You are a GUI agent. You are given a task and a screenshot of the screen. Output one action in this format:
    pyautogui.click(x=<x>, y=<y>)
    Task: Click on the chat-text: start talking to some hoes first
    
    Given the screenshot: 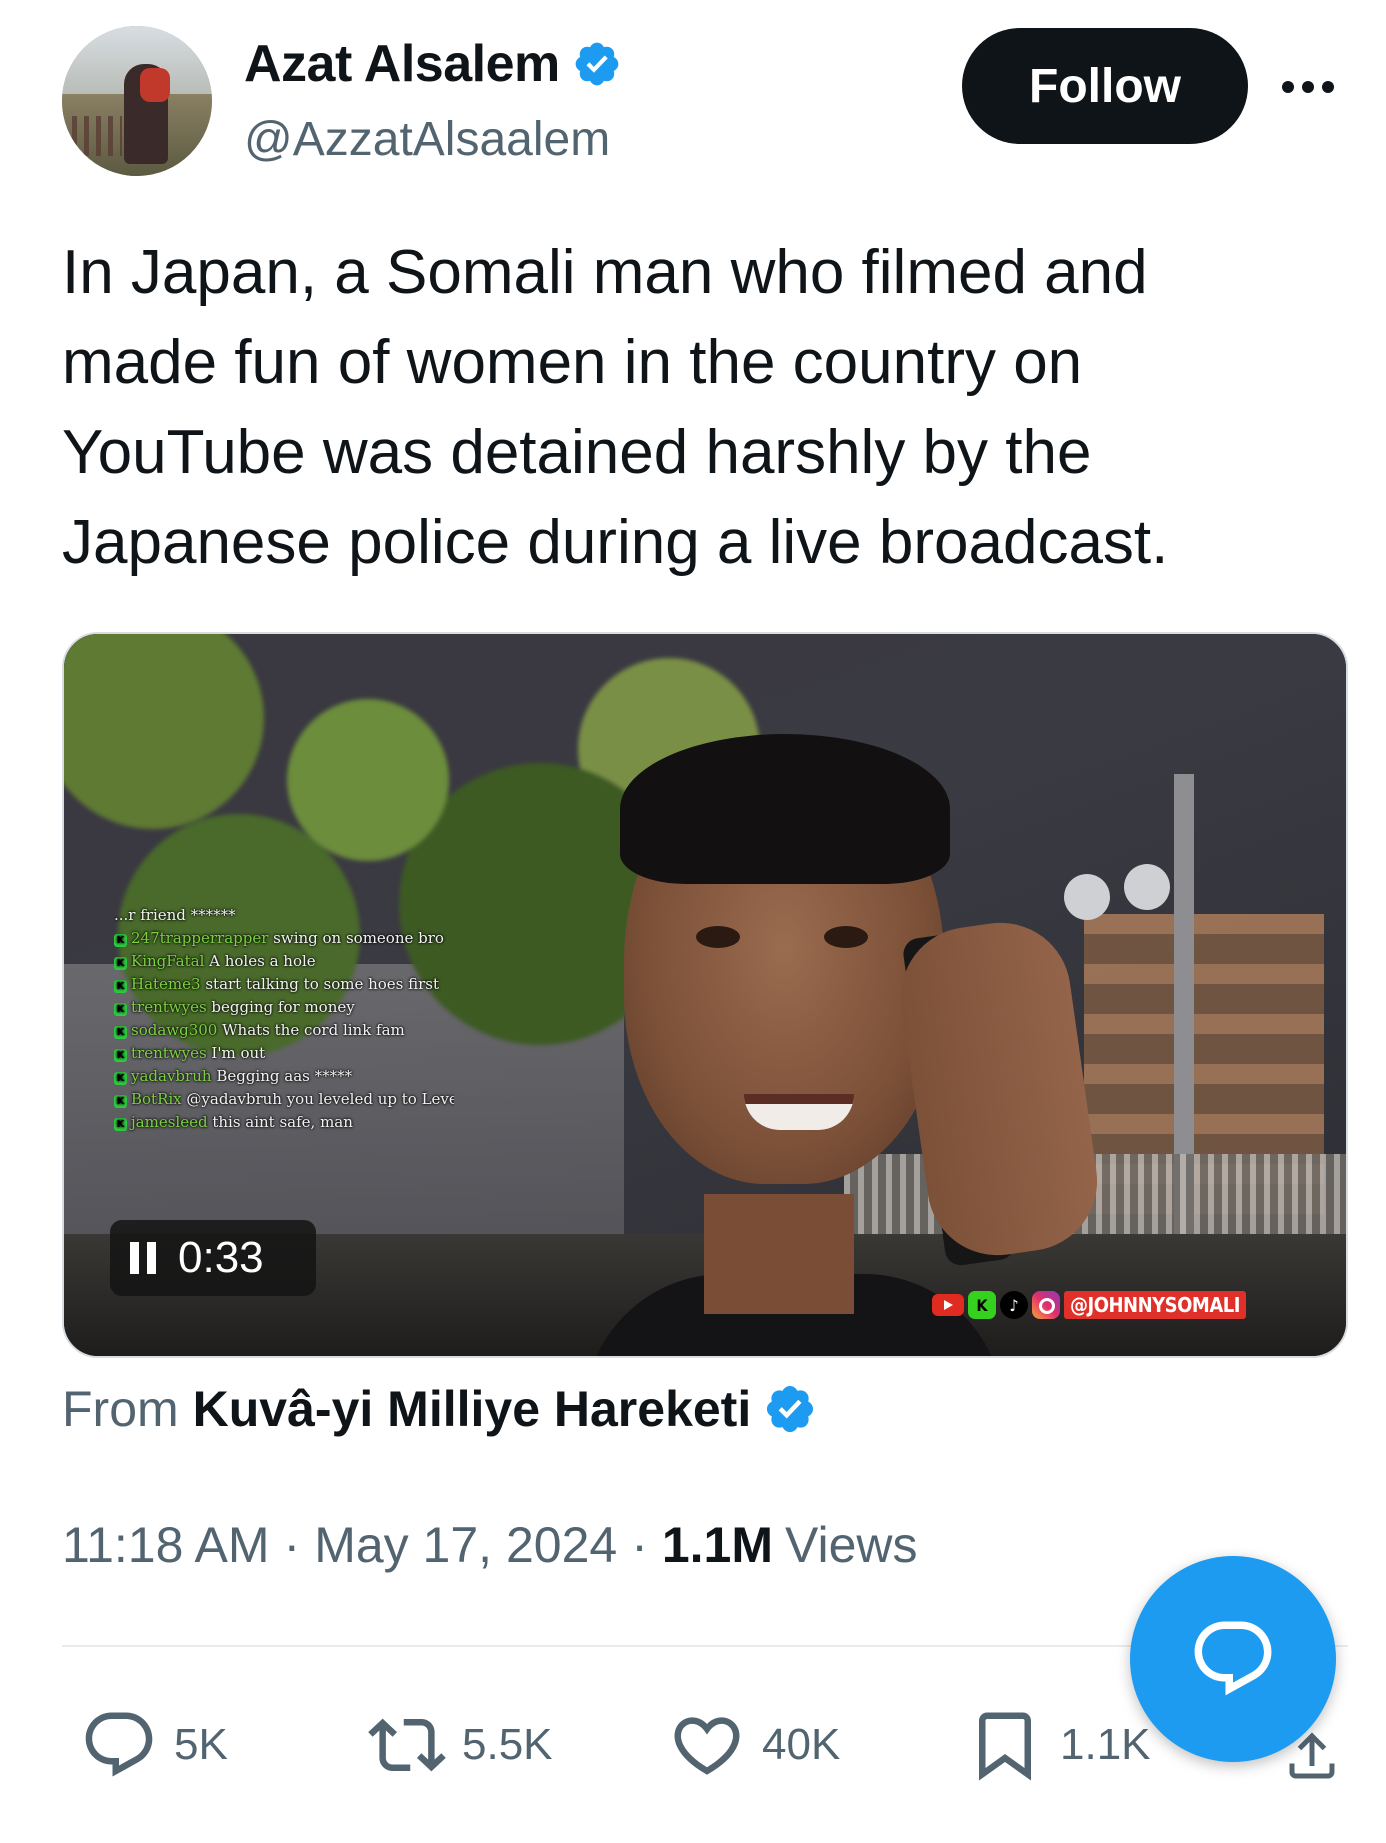 What is the action you would take?
    pyautogui.click(x=322, y=984)
    